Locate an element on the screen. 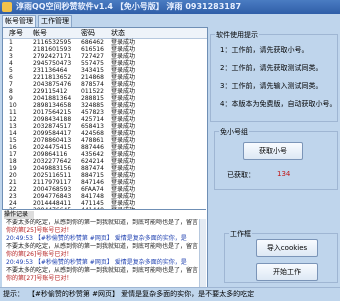 The image size is (340, 301). header-password: 密码 is located at coordinates (88, 33).